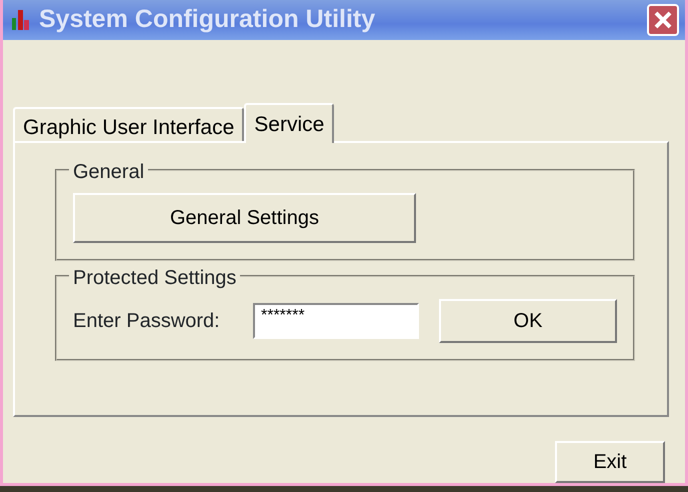 The image size is (688, 492). I want to click on bar-chart-icon, so click(21, 20).